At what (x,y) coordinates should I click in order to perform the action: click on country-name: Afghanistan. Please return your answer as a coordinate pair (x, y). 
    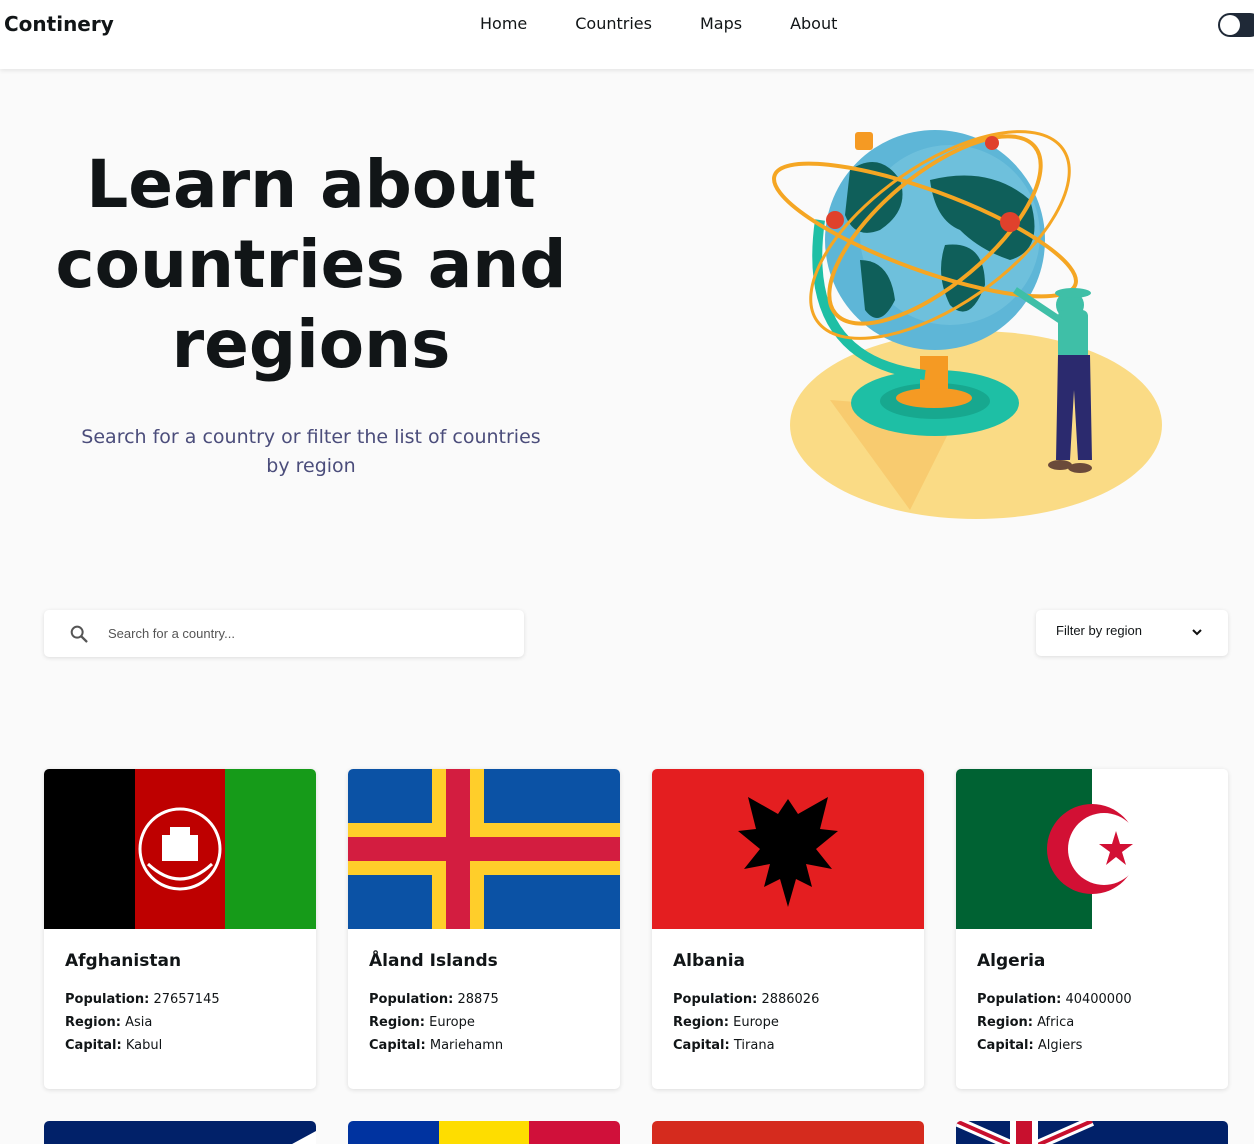
    Looking at the image, I should click on (123, 961).